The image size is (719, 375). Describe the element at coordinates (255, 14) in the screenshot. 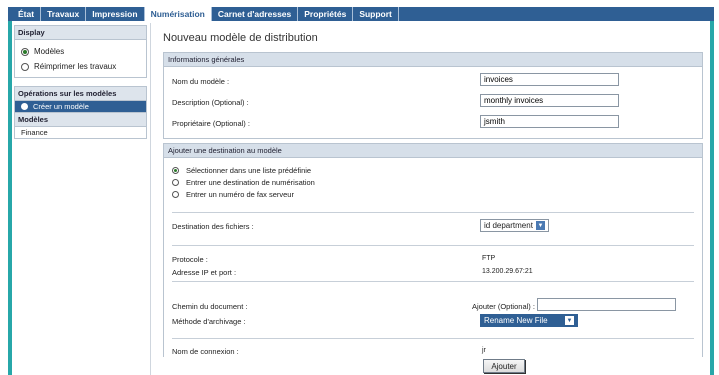

I see `tab-carnet-adresses: Carnet d'adresses` at that location.